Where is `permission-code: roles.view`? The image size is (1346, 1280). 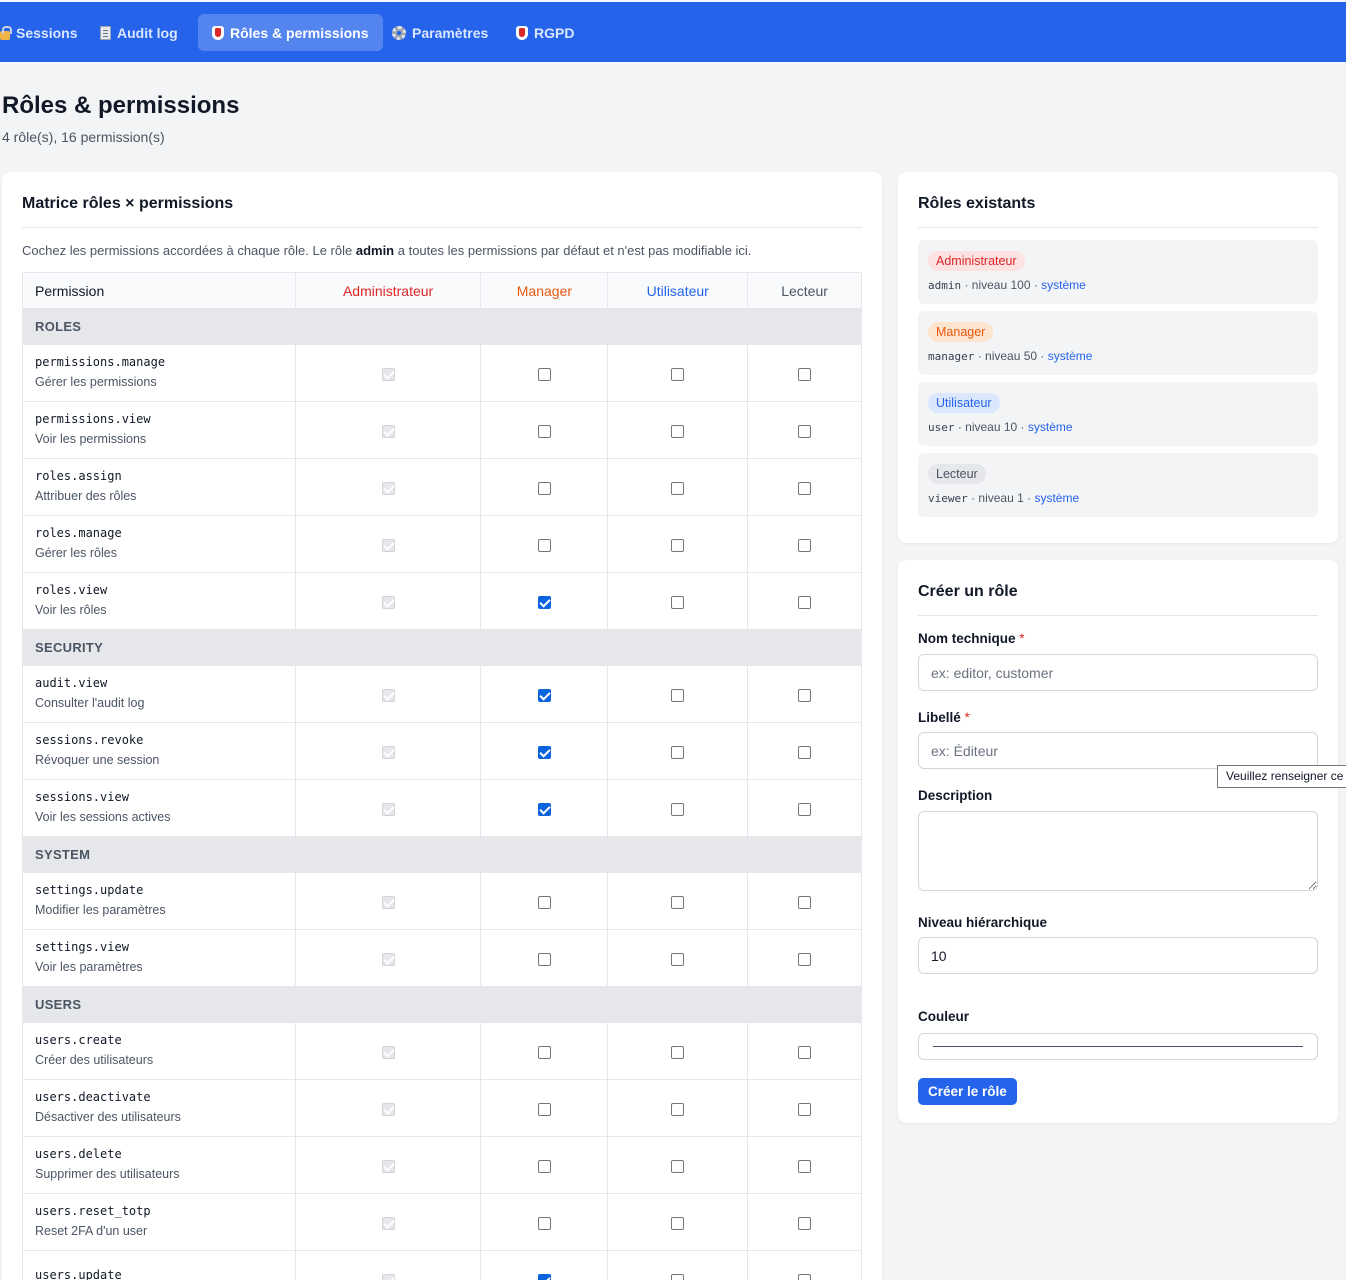 permission-code: roles.view is located at coordinates (71, 590).